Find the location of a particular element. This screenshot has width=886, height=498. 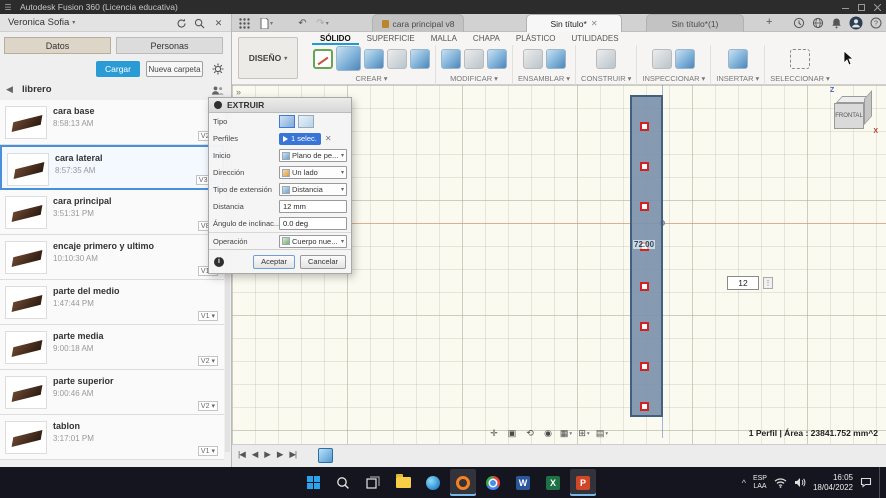

taskbar-clock: 16:05 18/04/2022 is located at coordinates (833, 483).